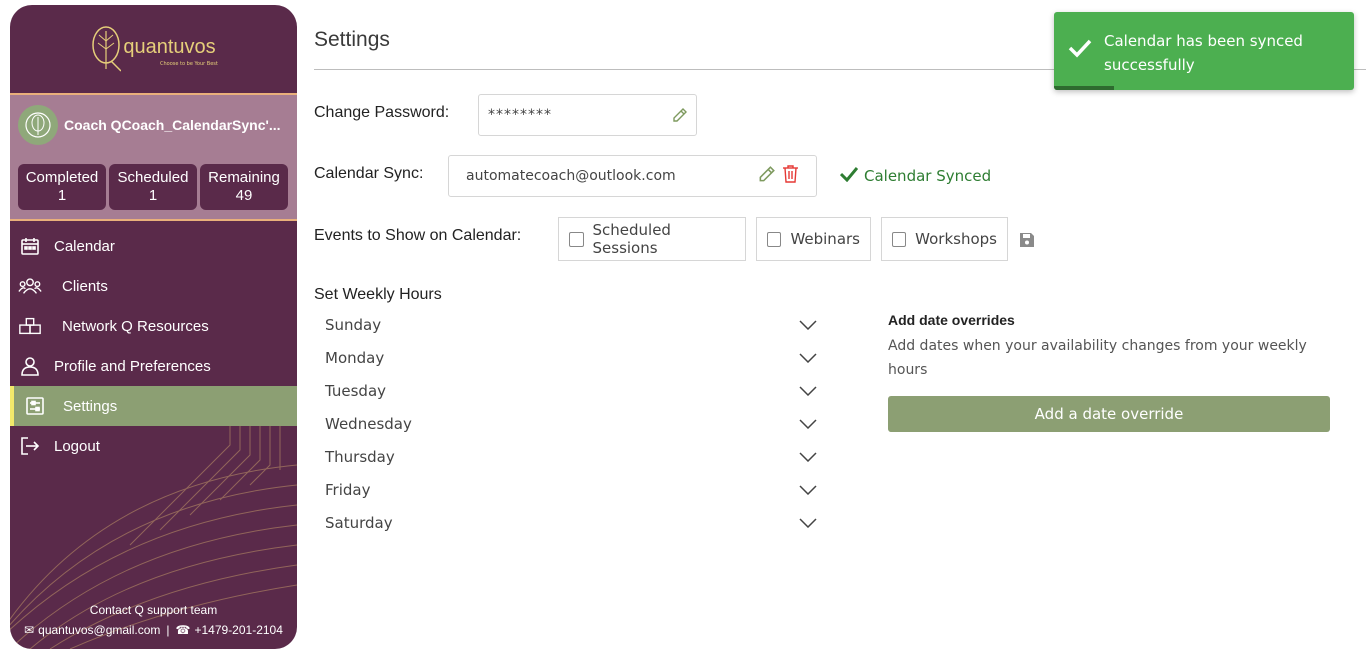  I want to click on settings-icon, so click(35, 406).